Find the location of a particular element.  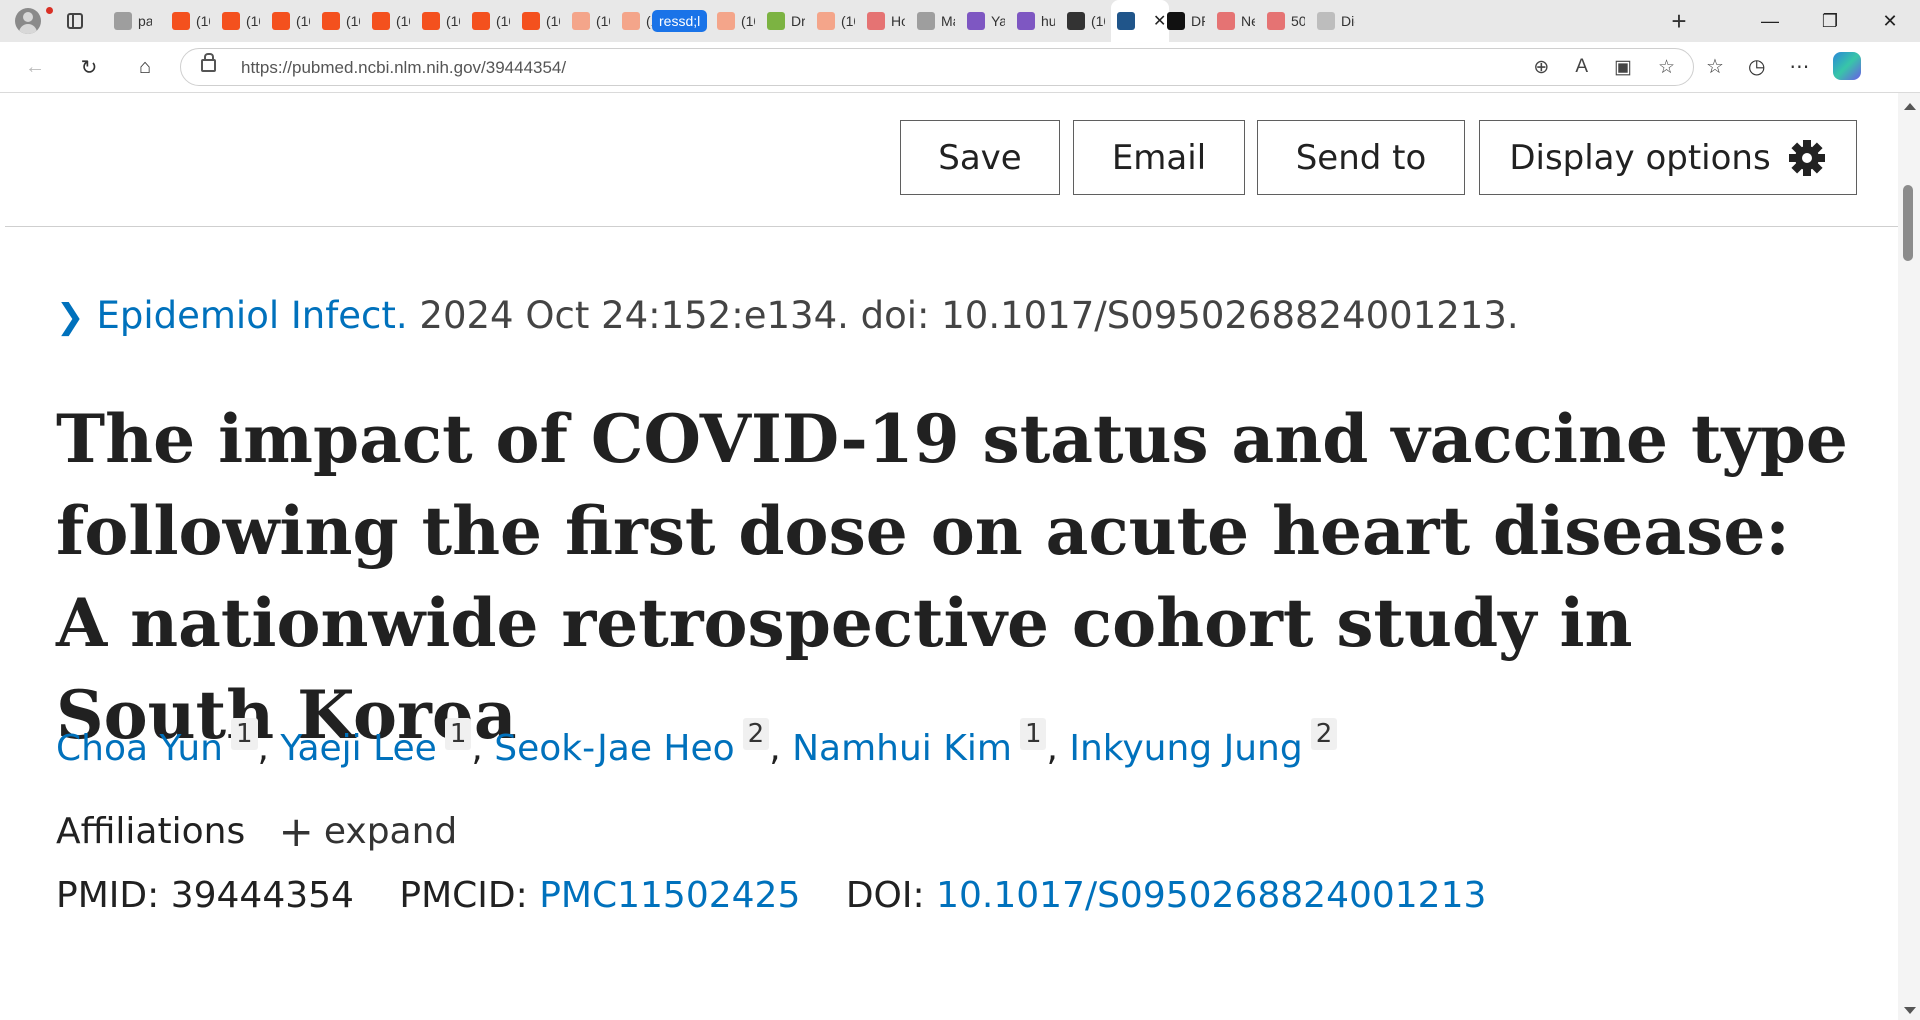

display-options-button: Display options is located at coordinates (1668, 157).